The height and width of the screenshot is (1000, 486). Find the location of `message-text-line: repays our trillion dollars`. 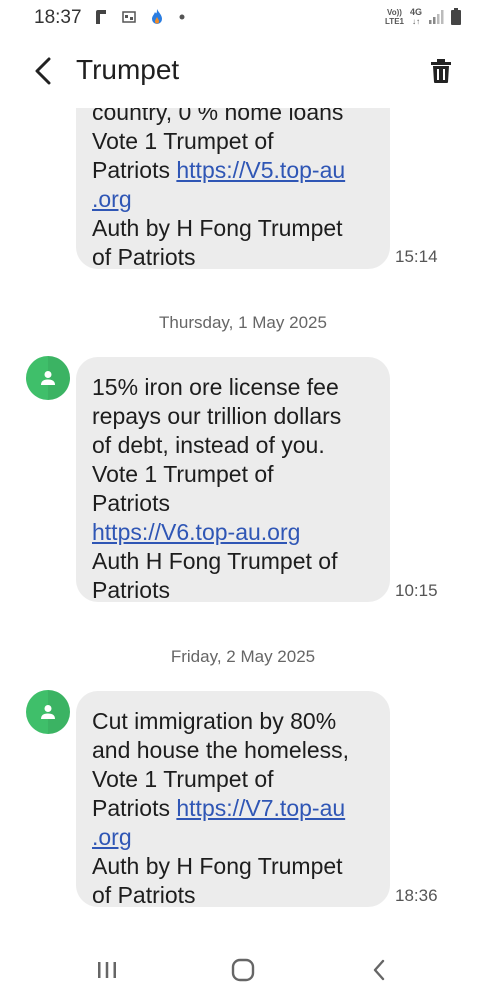

message-text-line: repays our trillion dollars is located at coordinates (217, 416).